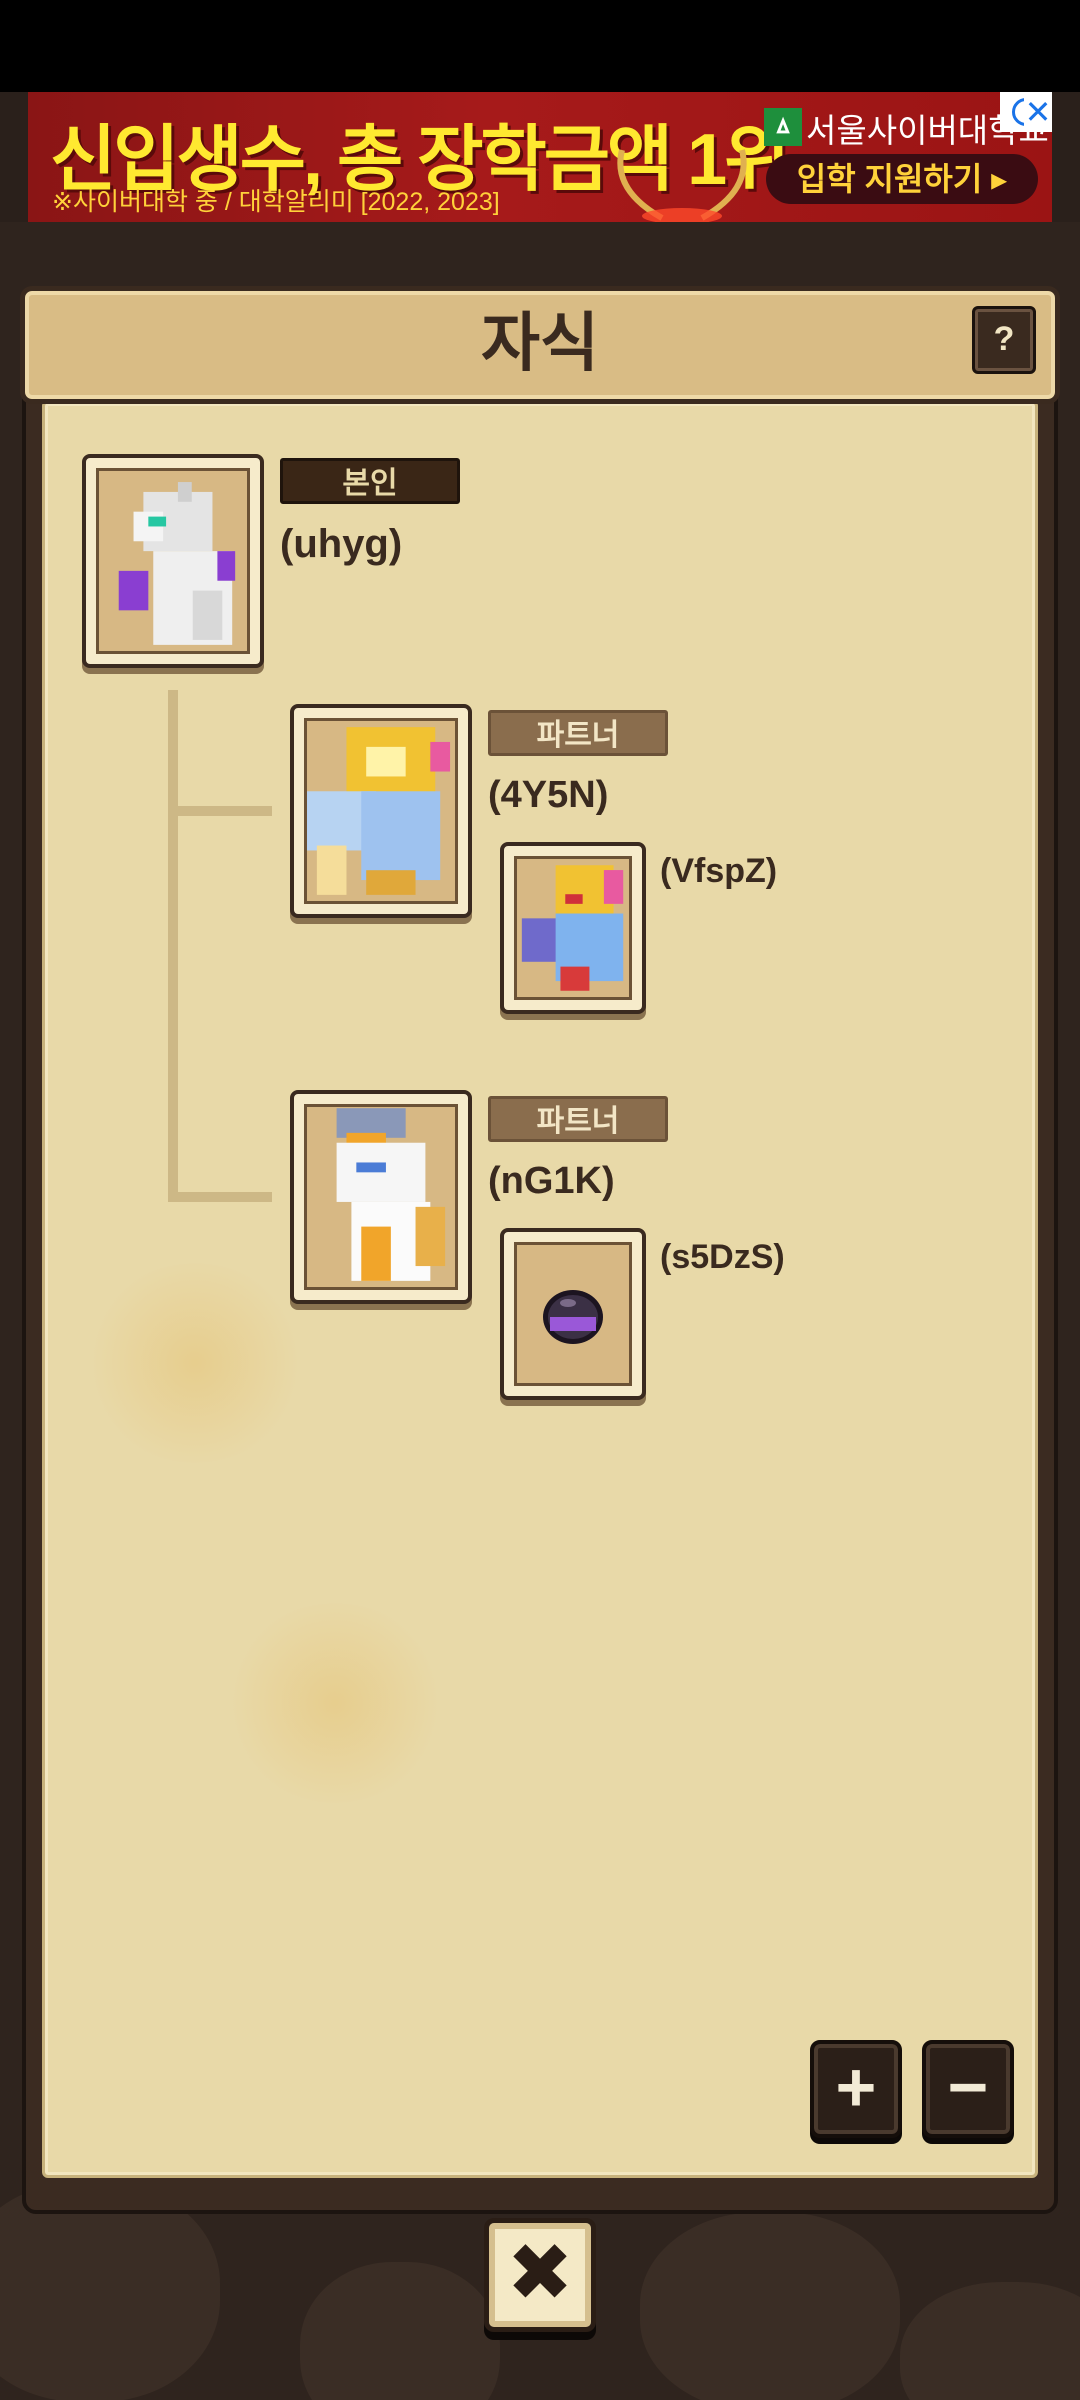 This screenshot has width=1080, height=2400. What do you see at coordinates (551, 1181) in the screenshot?
I see `child-name: (nG1K)` at bounding box center [551, 1181].